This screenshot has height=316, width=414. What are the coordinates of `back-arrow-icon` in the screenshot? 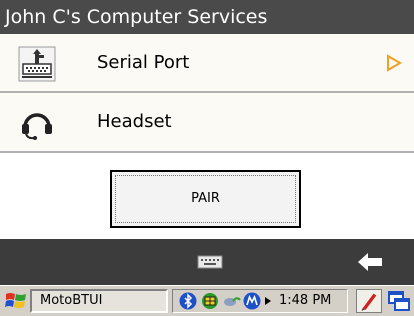 It's located at (370, 262).